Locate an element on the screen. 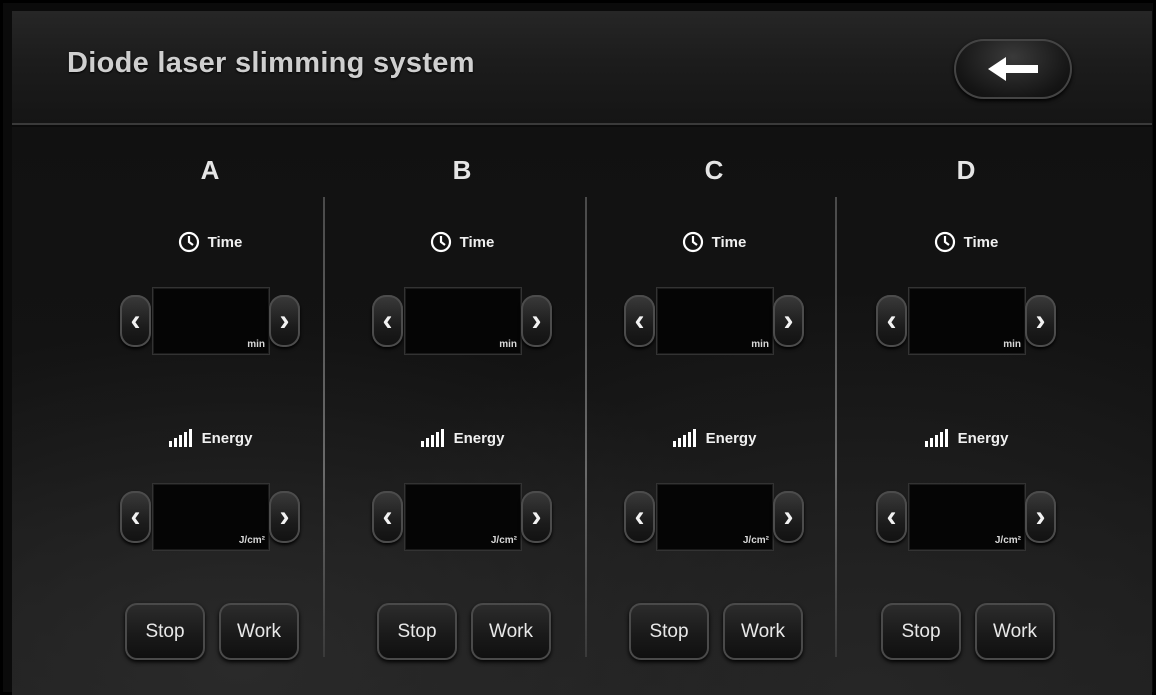 Image resolution: width=1156 pixels, height=695 pixels. page-title: Diode laser slimming system is located at coordinates (271, 63).